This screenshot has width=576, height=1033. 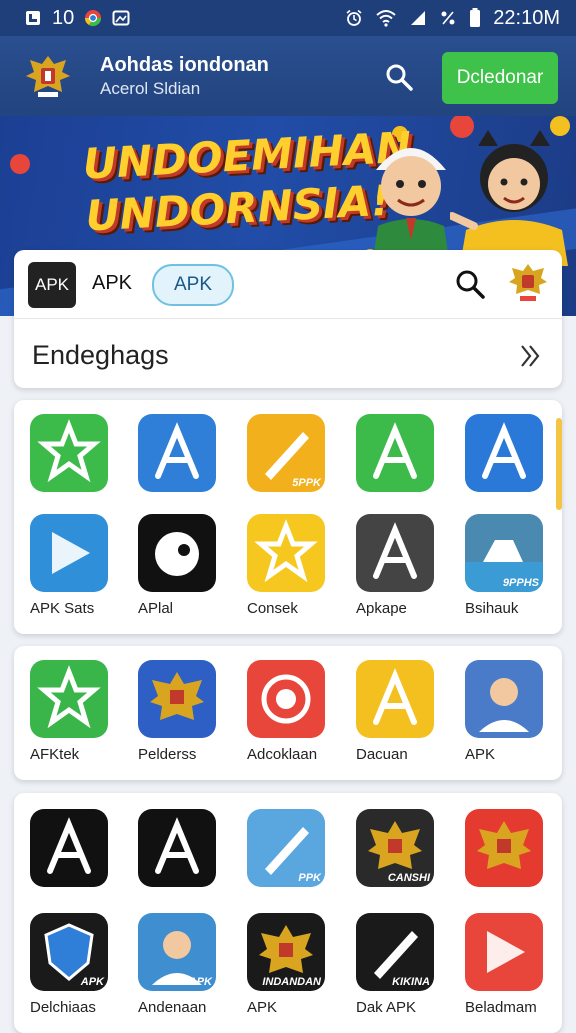 What do you see at coordinates (286, 453) in the screenshot?
I see `pen-tool-app-icon: 5PPK` at bounding box center [286, 453].